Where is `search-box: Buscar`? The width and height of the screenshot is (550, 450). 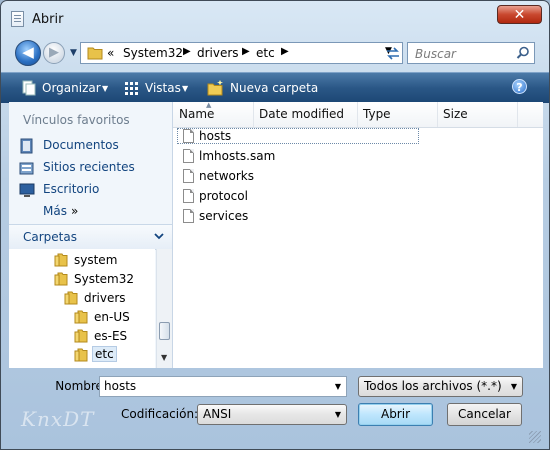 search-box: Buscar is located at coordinates (471, 53).